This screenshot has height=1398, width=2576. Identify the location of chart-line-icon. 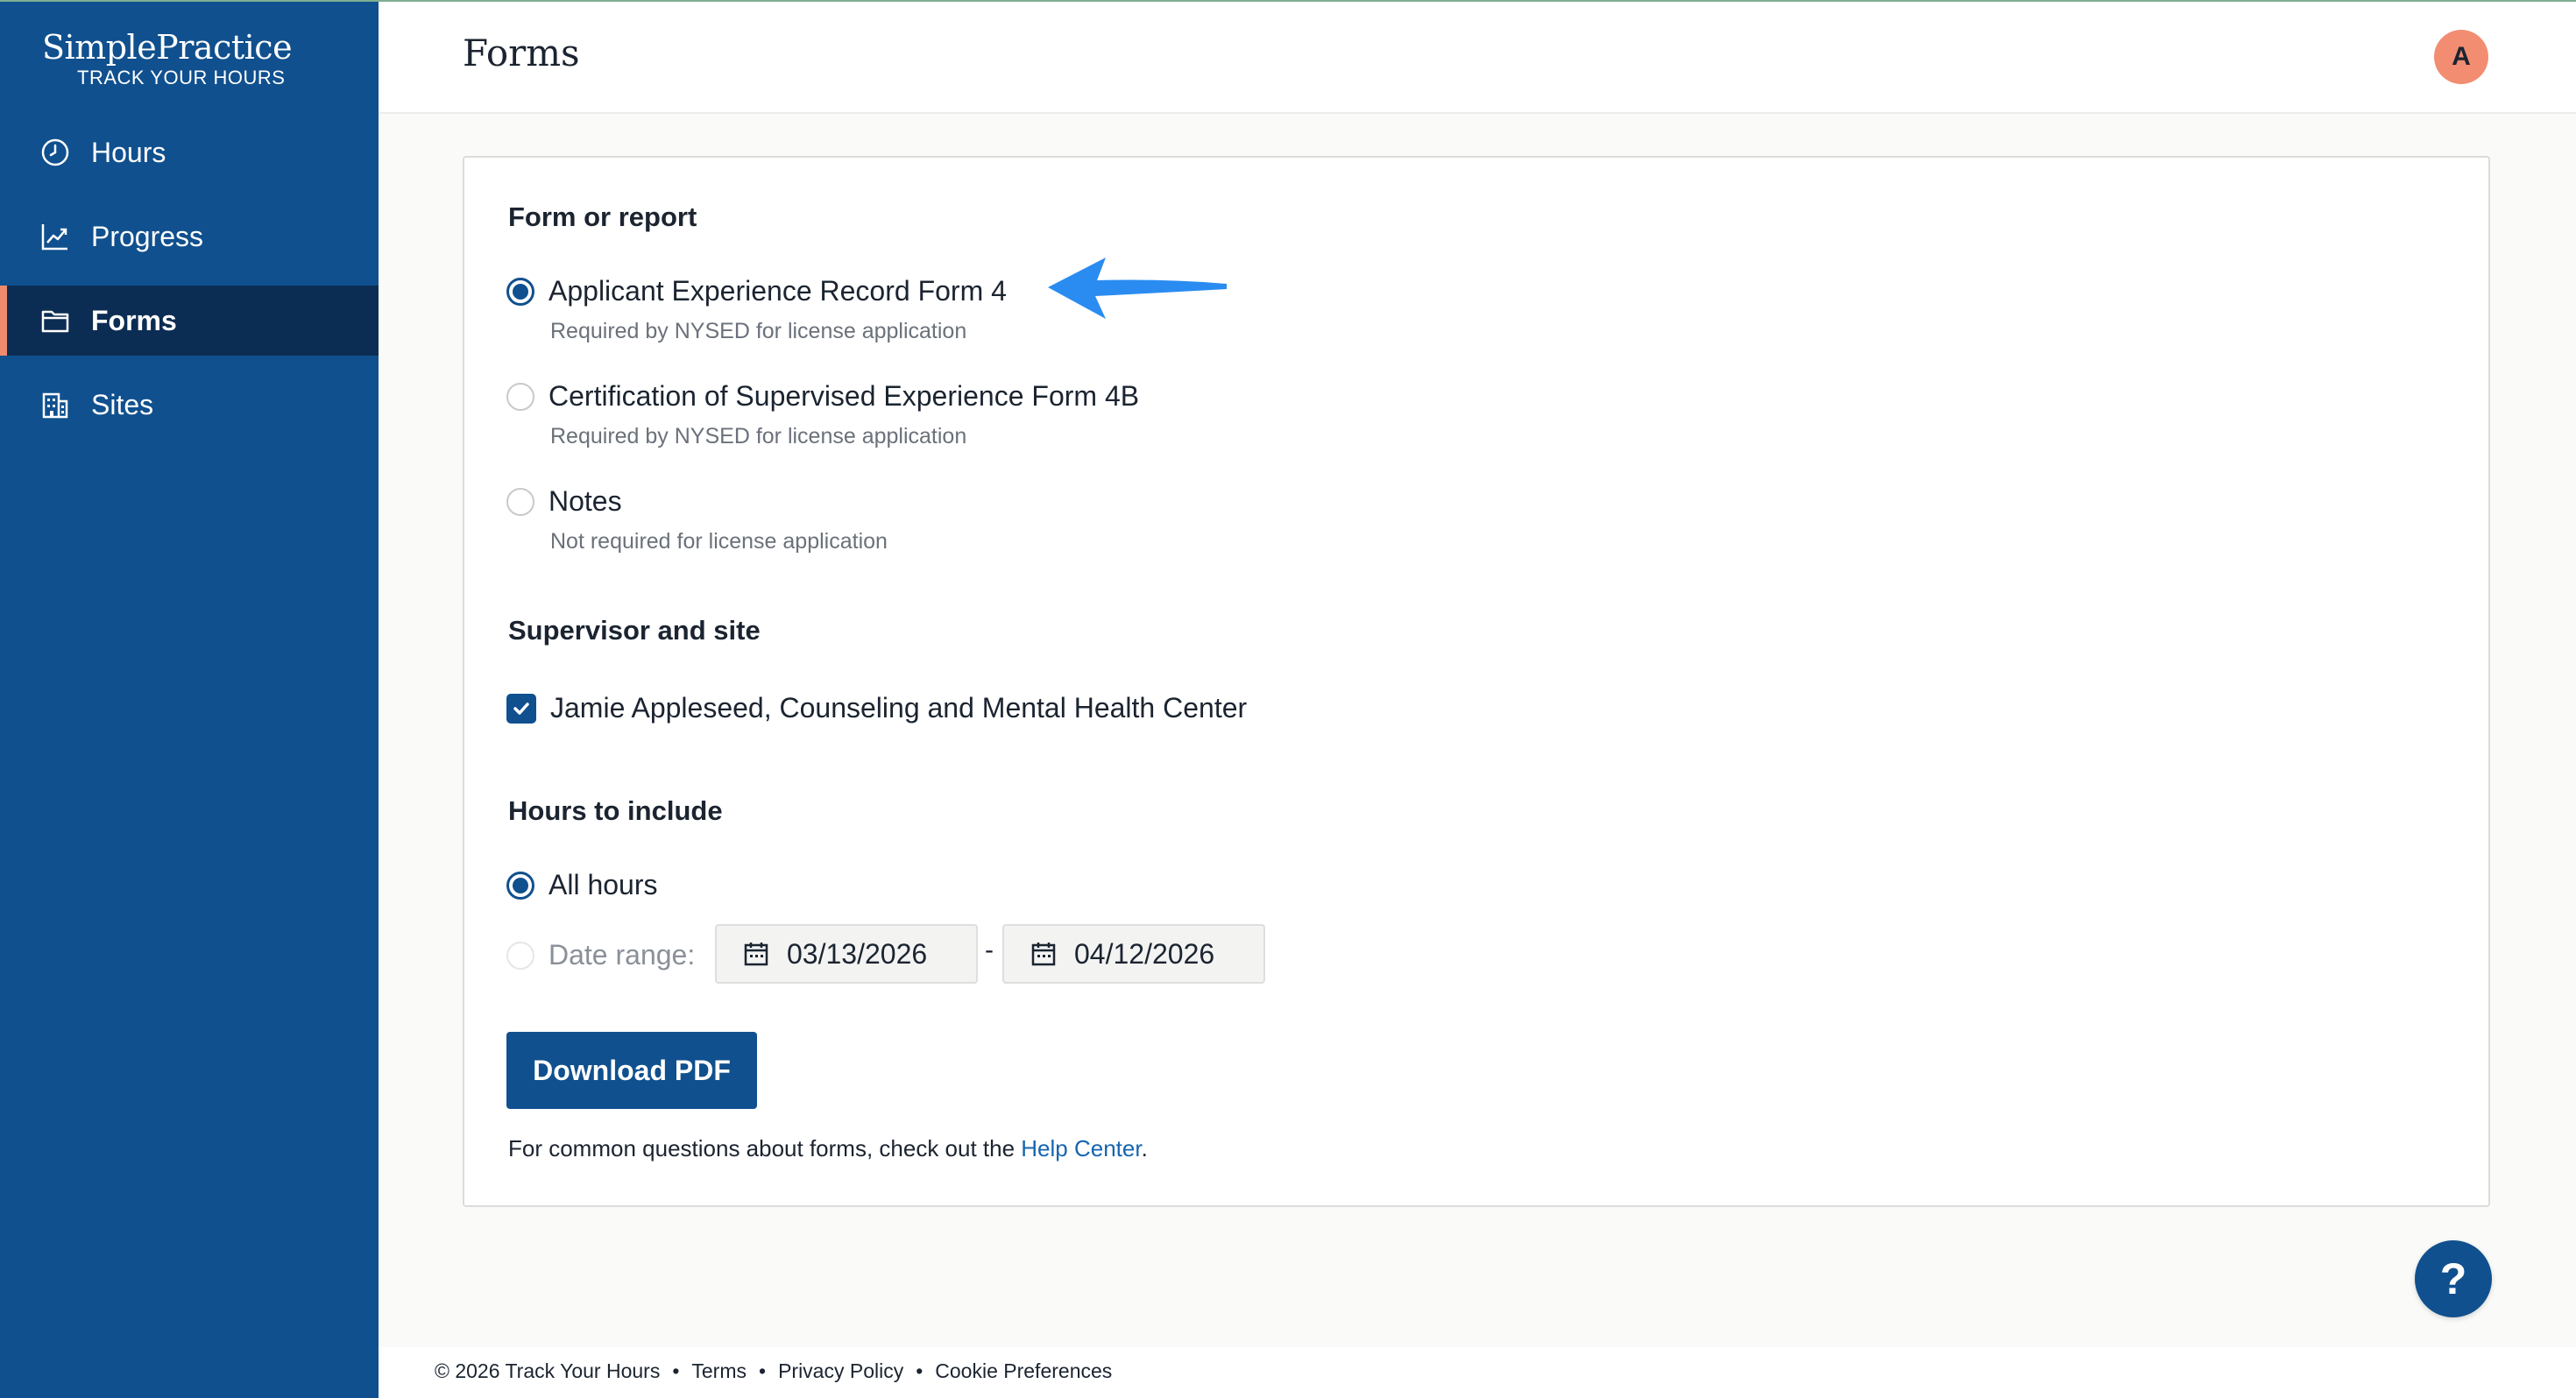
(55, 236).